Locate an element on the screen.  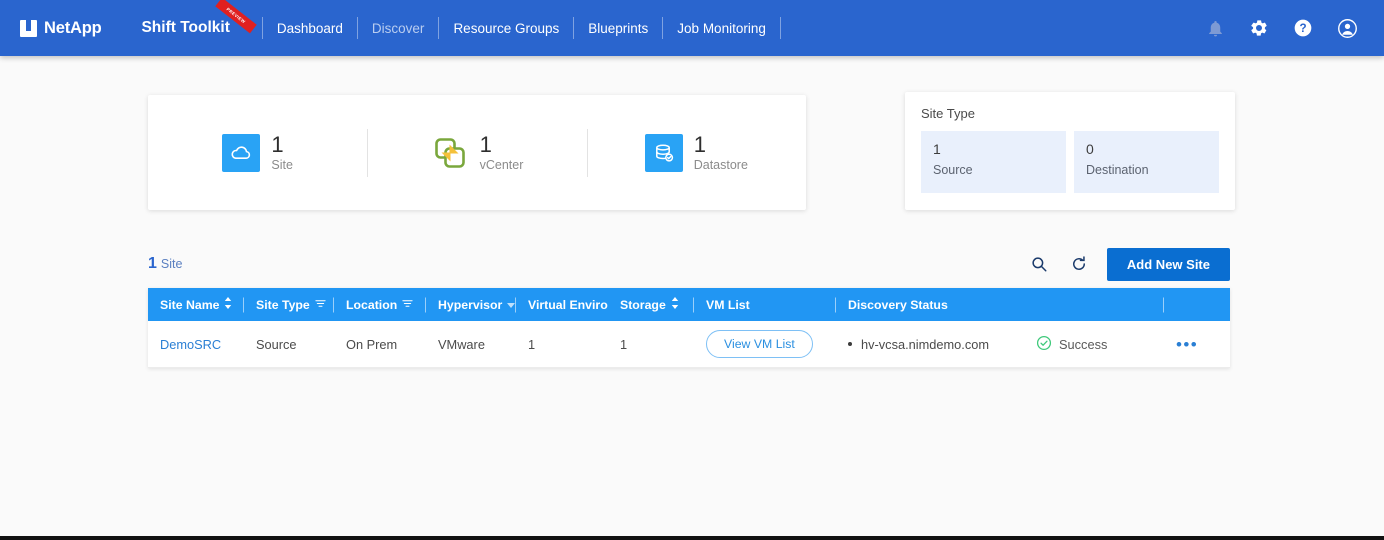
add-new-site-button: Add New Site is located at coordinates (1168, 264).